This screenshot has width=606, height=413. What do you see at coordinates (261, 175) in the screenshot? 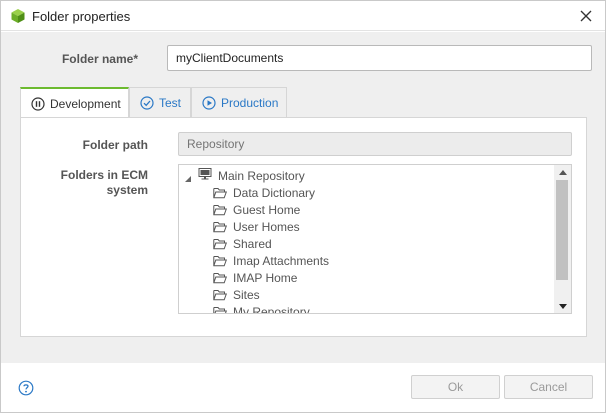
I see `tree-item-label: Main Repository` at bounding box center [261, 175].